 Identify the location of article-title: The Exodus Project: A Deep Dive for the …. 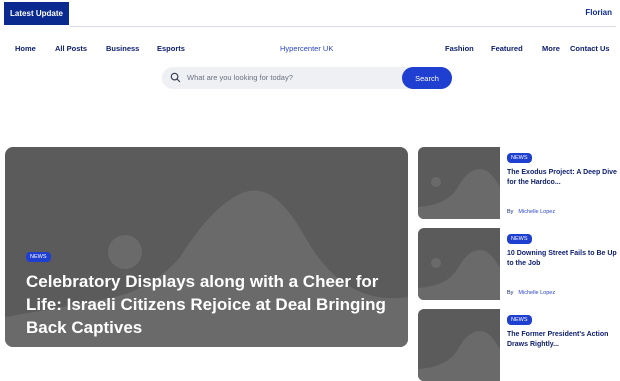
(562, 177).